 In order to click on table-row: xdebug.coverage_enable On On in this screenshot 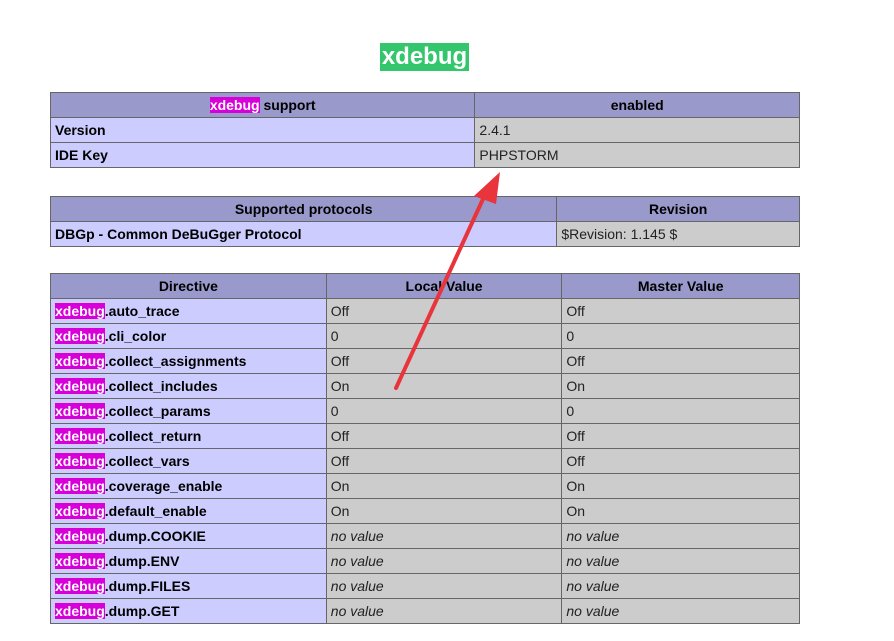, I will do `click(425, 486)`.